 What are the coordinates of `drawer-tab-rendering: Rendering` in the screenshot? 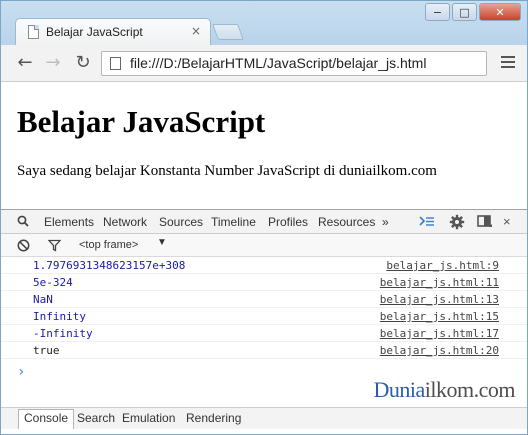 It's located at (213, 418).